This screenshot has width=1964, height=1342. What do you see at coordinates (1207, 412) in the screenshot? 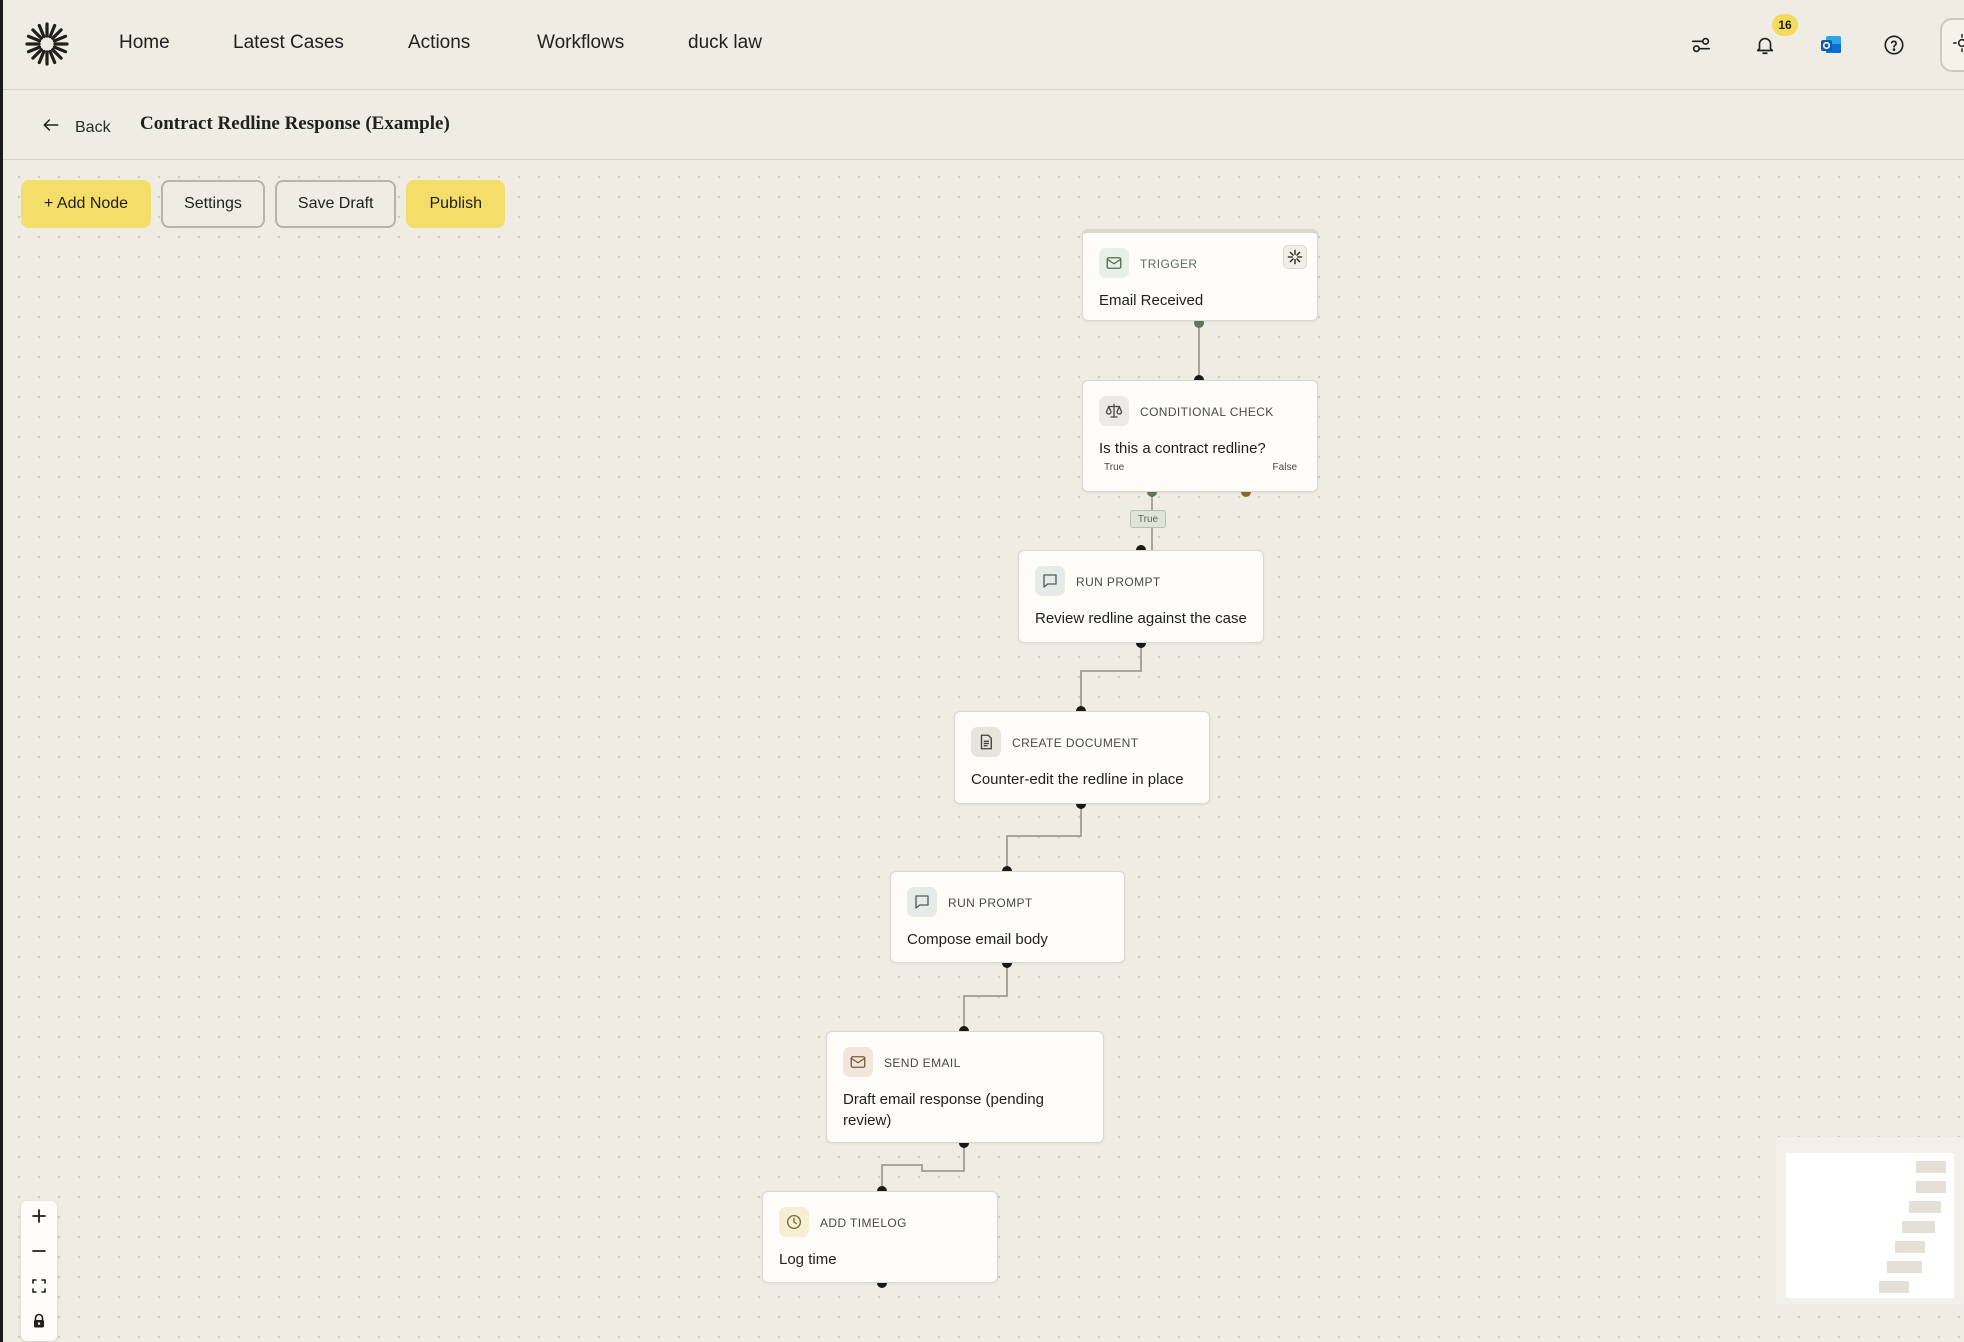
I see `node-type-label: CONDITIONAL CHECK` at bounding box center [1207, 412].